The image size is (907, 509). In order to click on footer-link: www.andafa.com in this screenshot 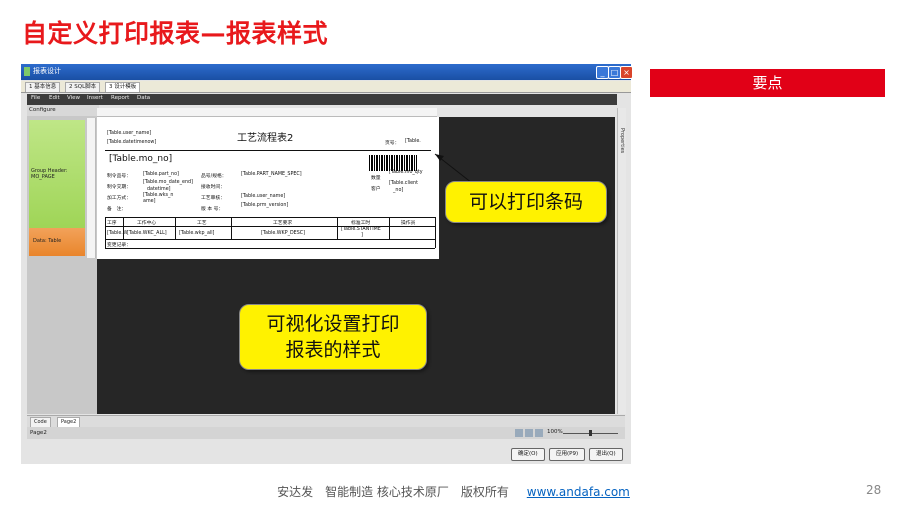, I will do `click(578, 492)`.